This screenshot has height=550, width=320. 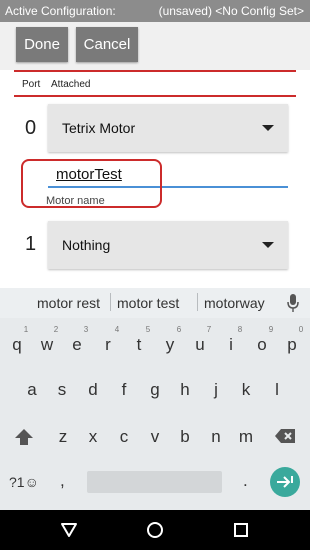 What do you see at coordinates (124, 390) in the screenshot?
I see `key-f: f` at bounding box center [124, 390].